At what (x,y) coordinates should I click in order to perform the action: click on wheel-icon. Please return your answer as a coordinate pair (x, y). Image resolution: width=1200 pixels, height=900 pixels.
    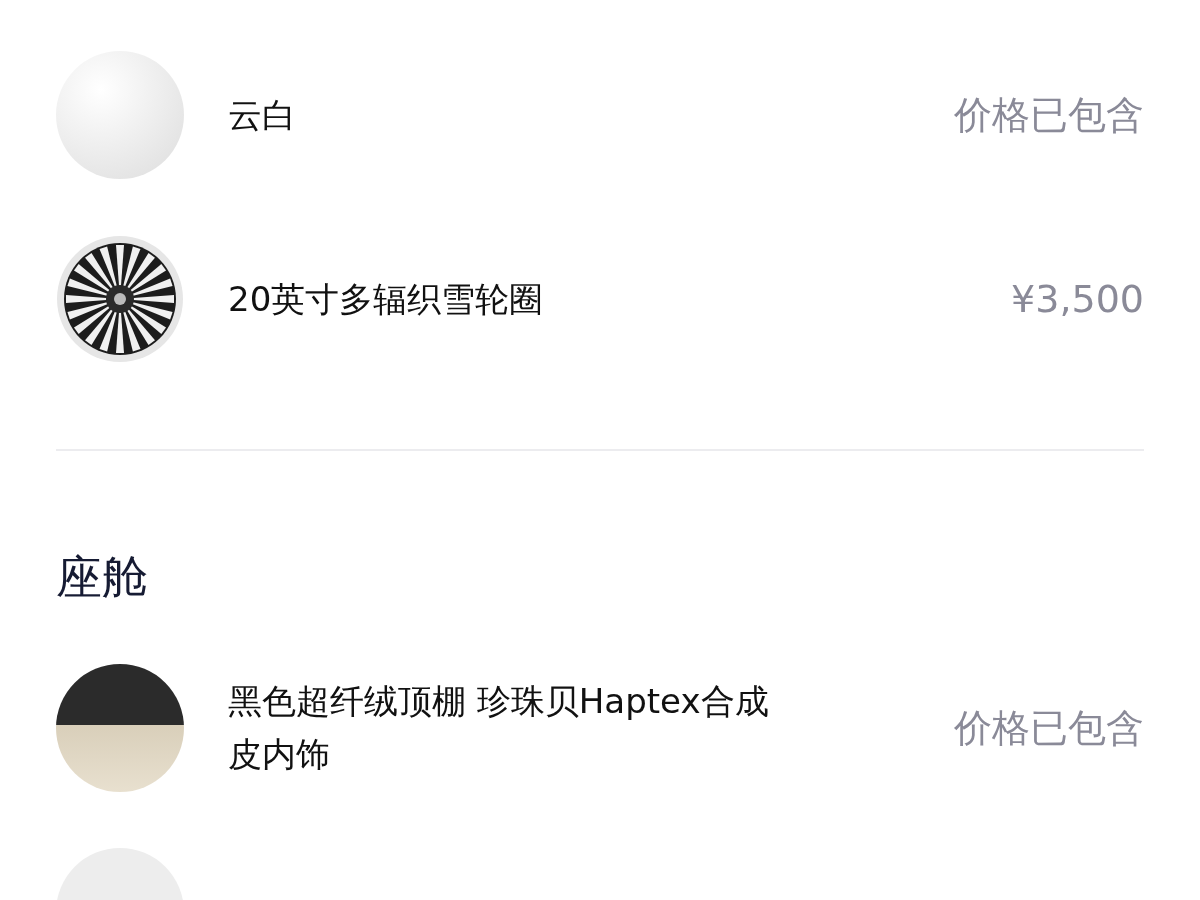
    Looking at the image, I should click on (120, 299).